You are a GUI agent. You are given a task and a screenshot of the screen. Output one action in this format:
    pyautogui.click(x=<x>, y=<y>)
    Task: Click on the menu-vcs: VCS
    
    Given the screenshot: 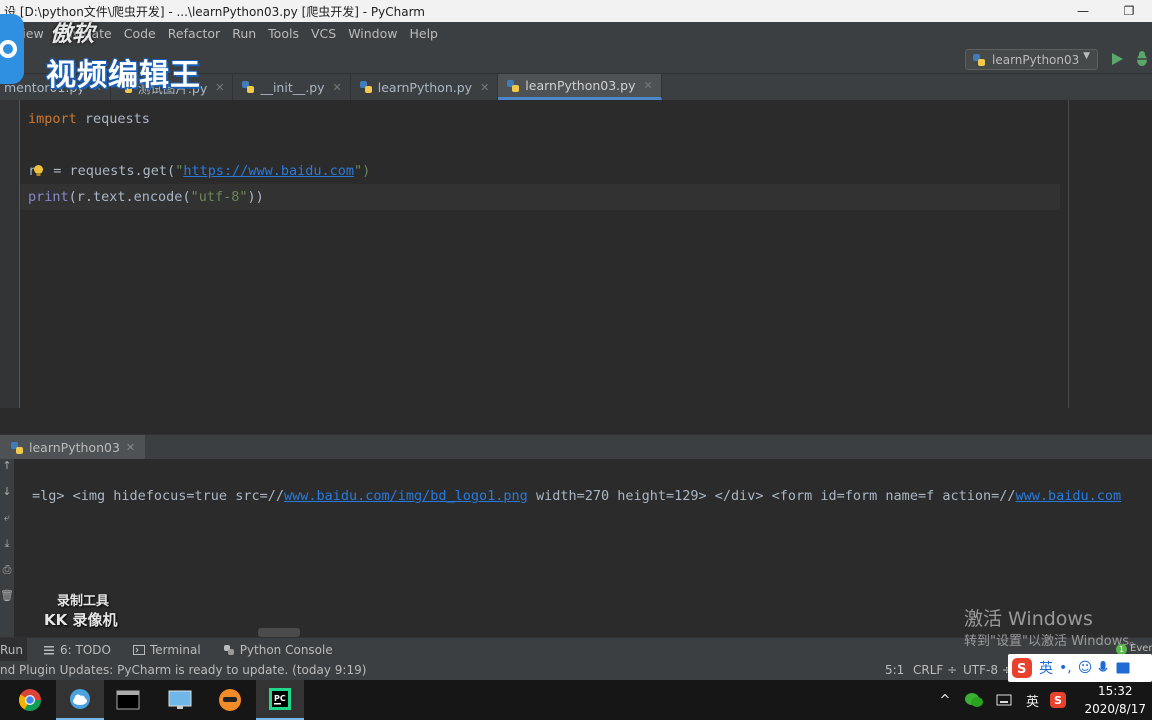 What is the action you would take?
    pyautogui.click(x=323, y=33)
    